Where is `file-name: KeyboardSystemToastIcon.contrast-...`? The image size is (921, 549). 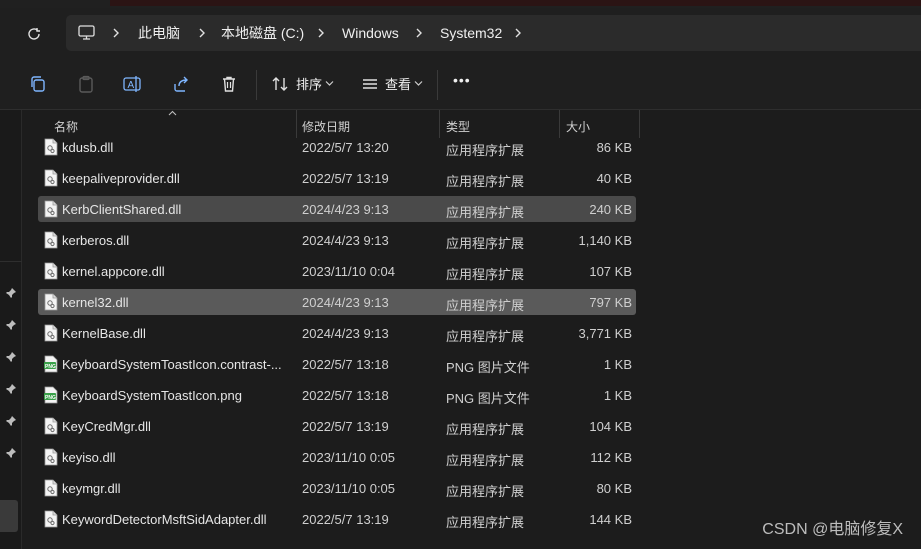
file-name: KeyboardSystemToastIcon.contrast-... is located at coordinates (172, 364).